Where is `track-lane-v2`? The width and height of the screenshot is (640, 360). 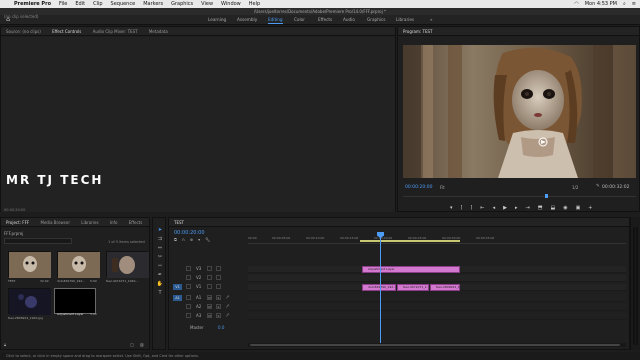 track-lane-v2 is located at coordinates (437, 278).